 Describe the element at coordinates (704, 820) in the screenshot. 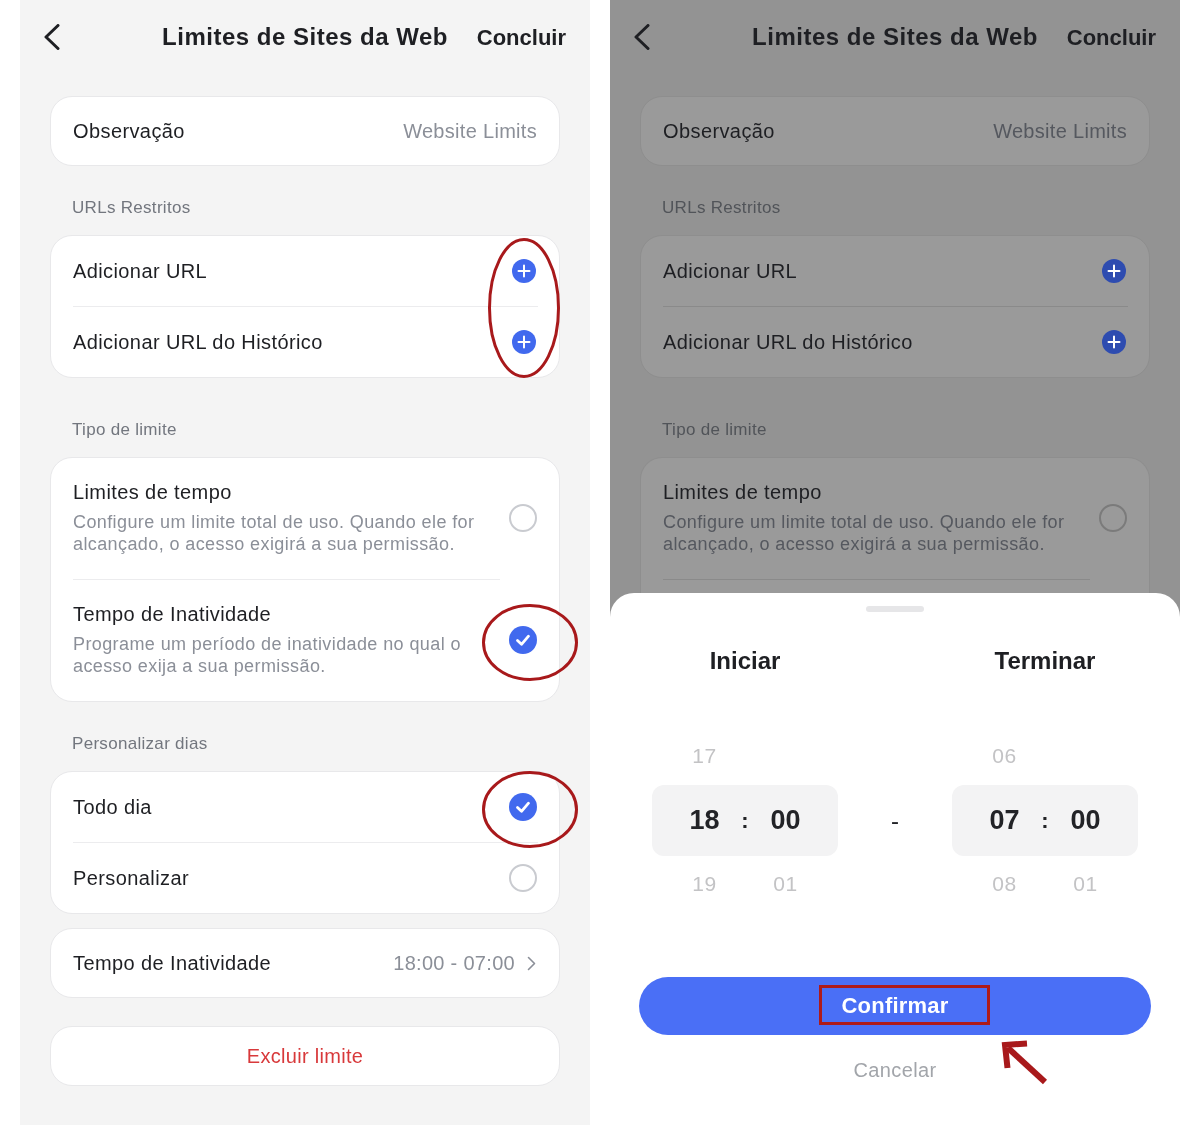

I see `wheel-value: 18` at that location.